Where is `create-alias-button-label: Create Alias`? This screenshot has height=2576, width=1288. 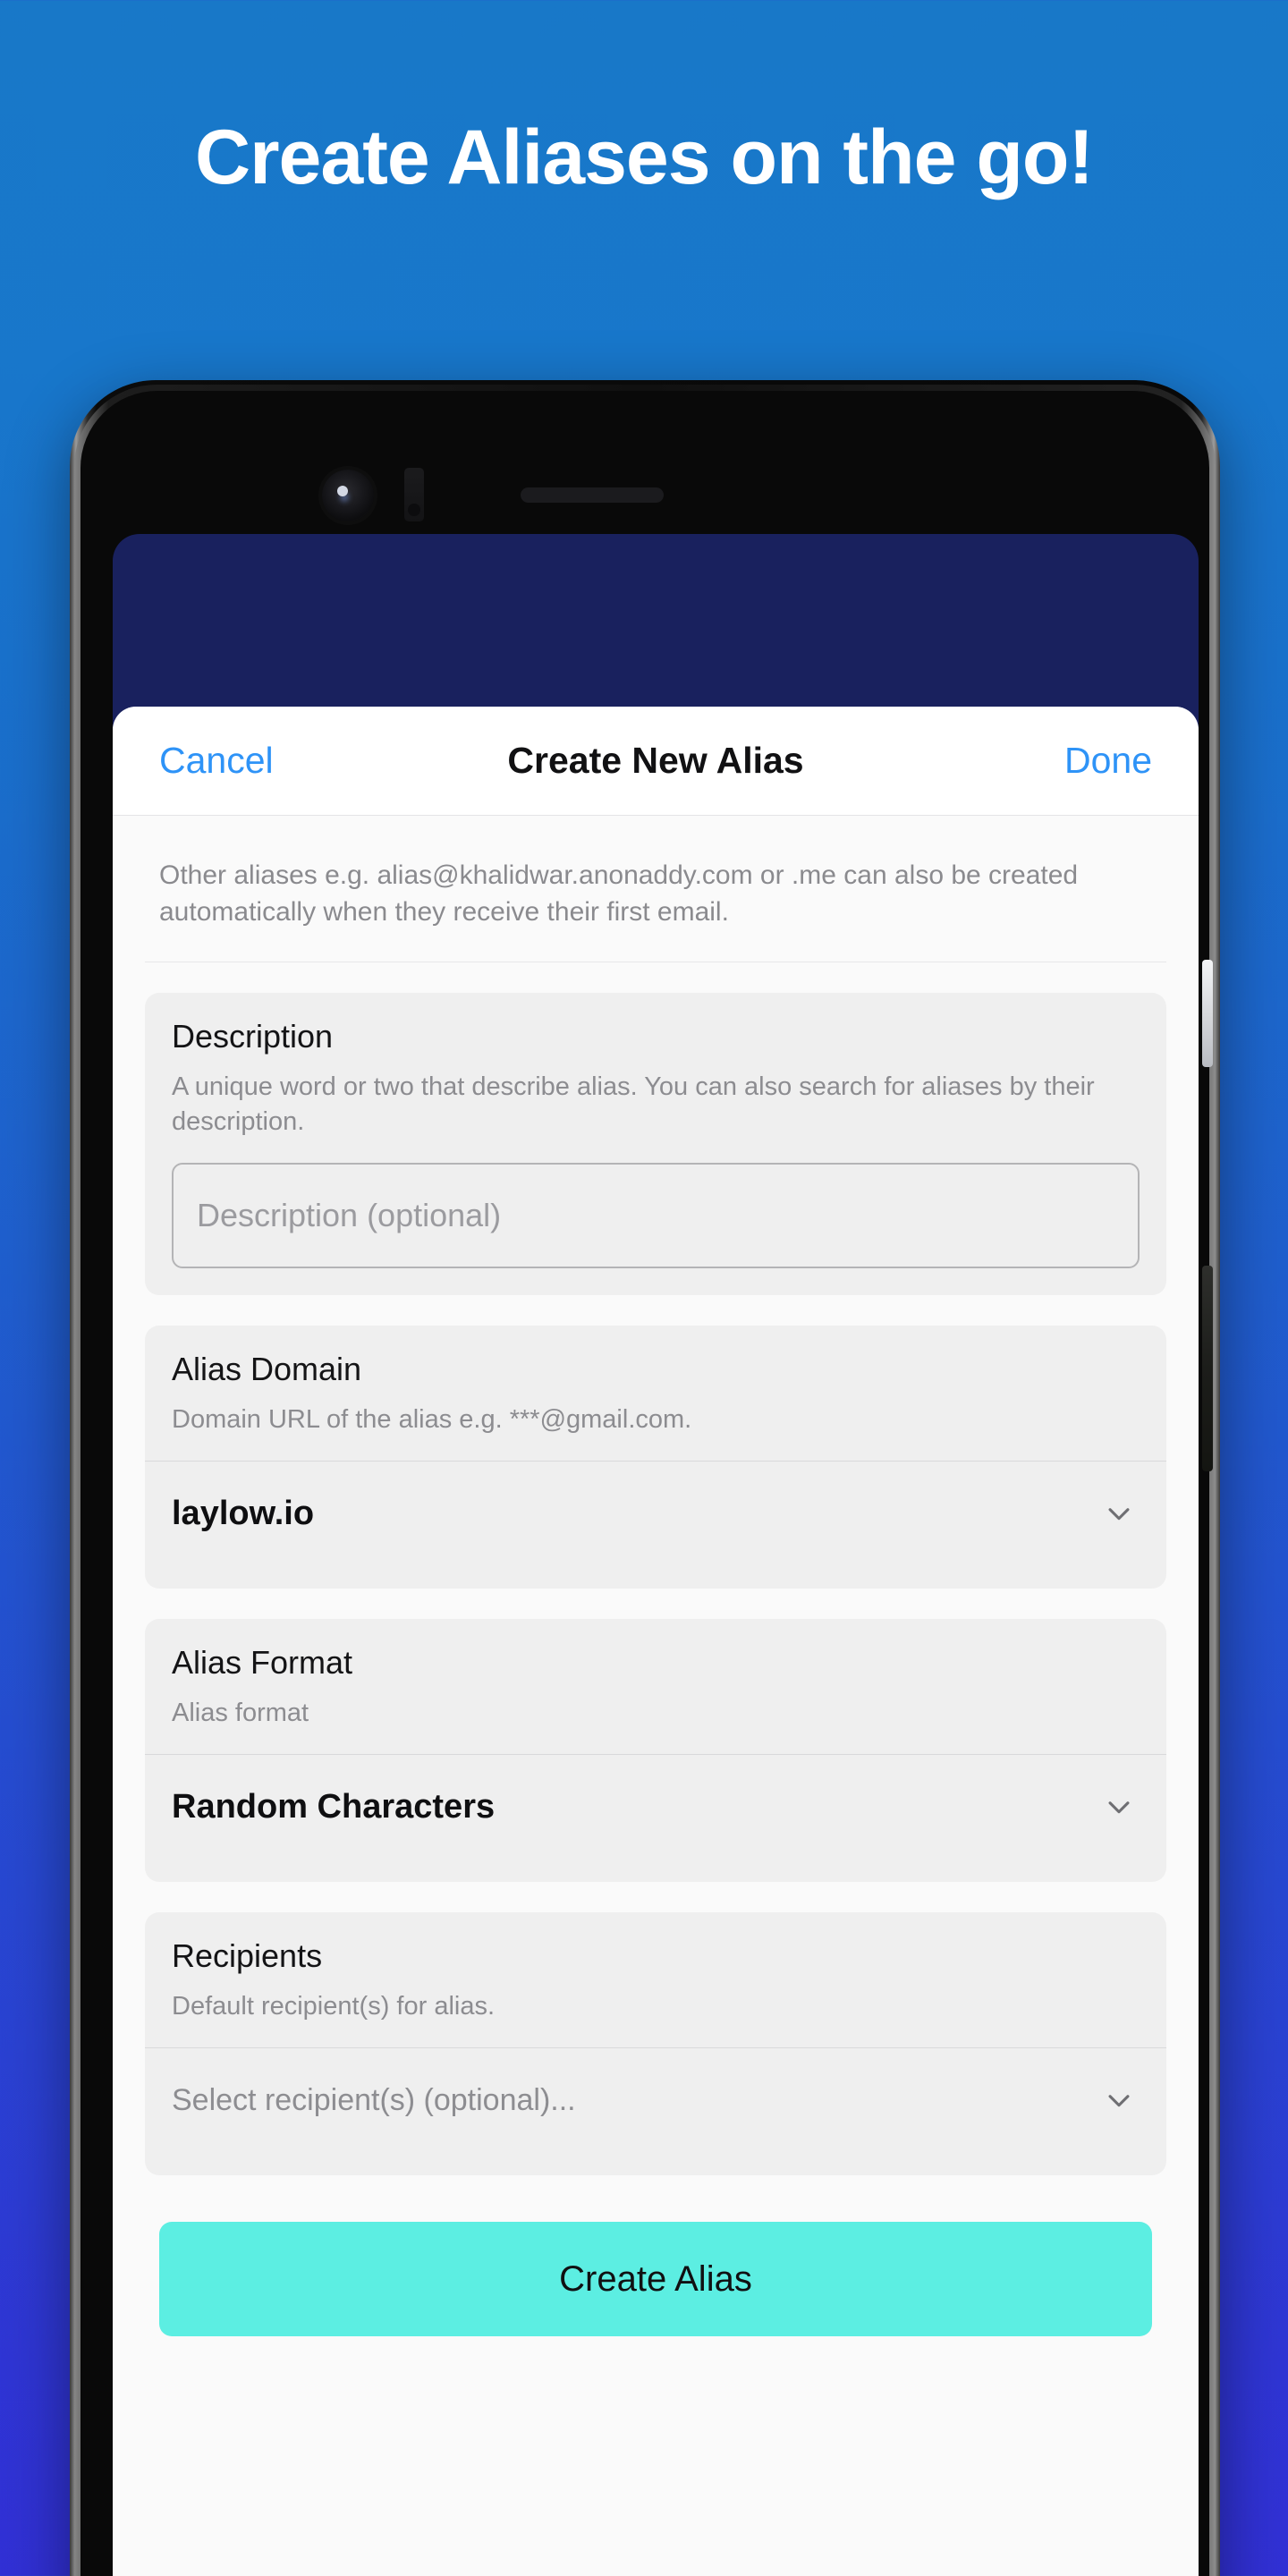 create-alias-button-label: Create Alias is located at coordinates (655, 2278).